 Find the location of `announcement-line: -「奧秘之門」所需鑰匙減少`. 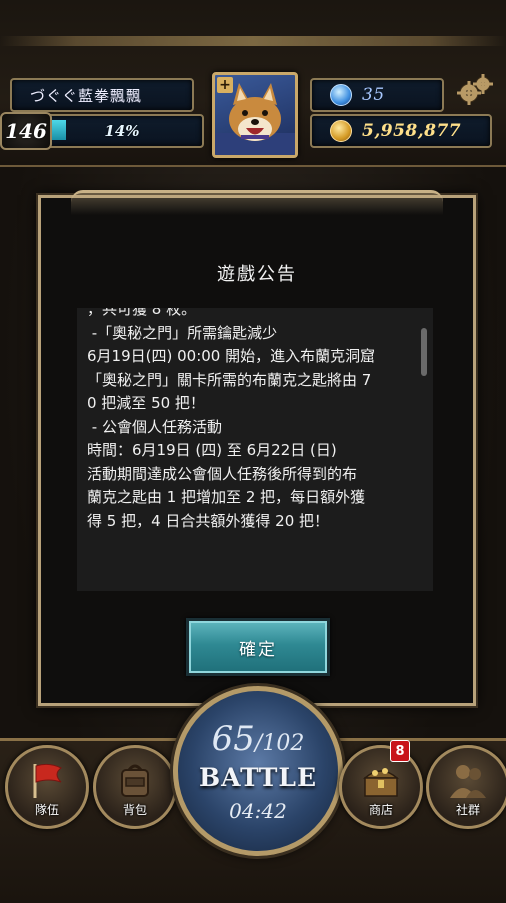

announcement-line: -「奧秘之門」所需鑰匙減少 is located at coordinates (182, 332).